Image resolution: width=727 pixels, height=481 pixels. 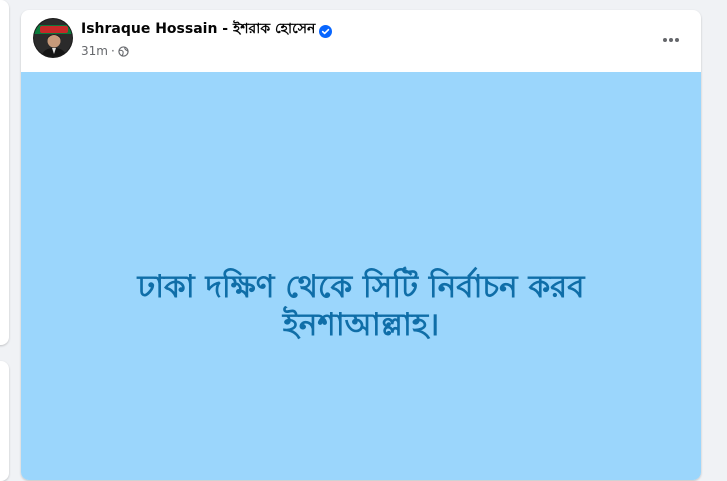 I want to click on profile-photo-icon, so click(x=53, y=38).